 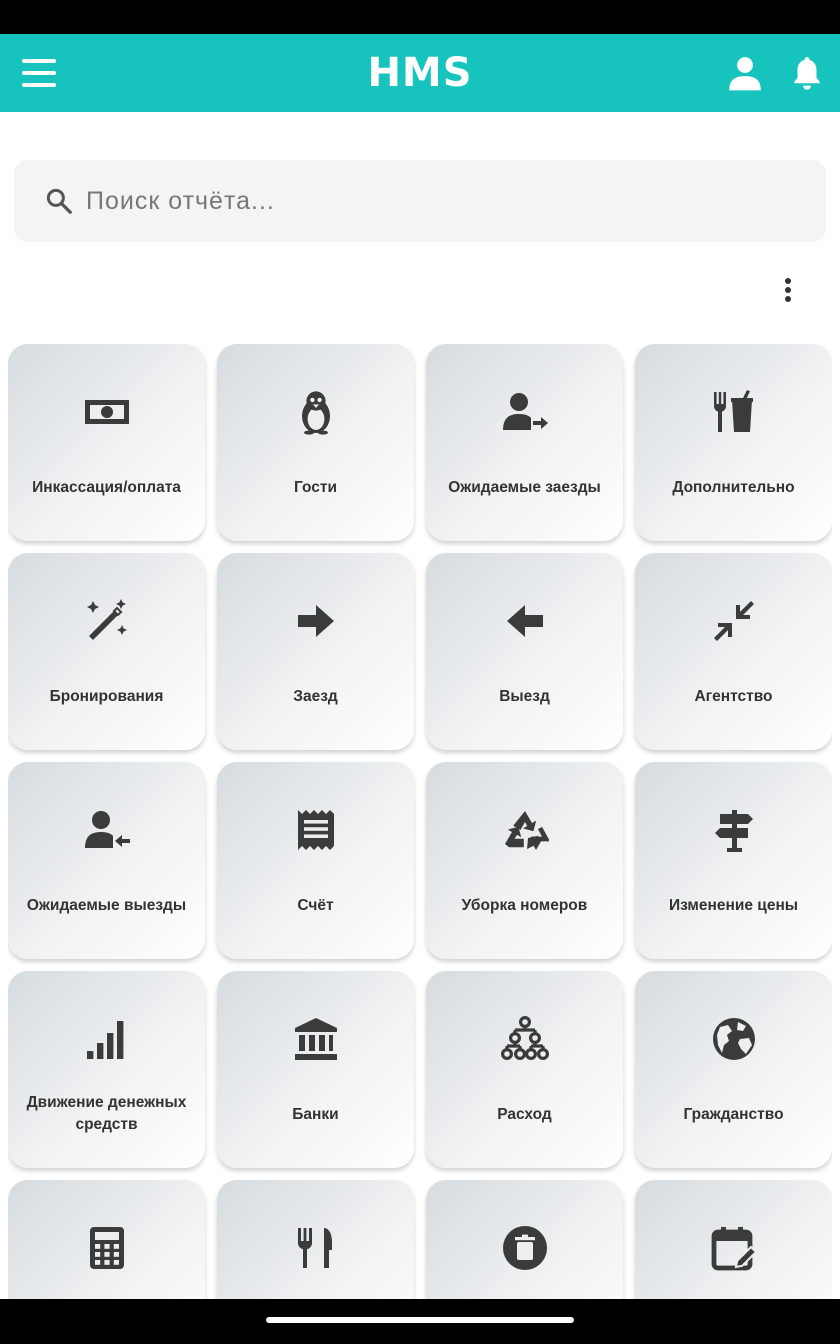 What do you see at coordinates (733, 1248) in the screenshot?
I see `calendar-edit-icon` at bounding box center [733, 1248].